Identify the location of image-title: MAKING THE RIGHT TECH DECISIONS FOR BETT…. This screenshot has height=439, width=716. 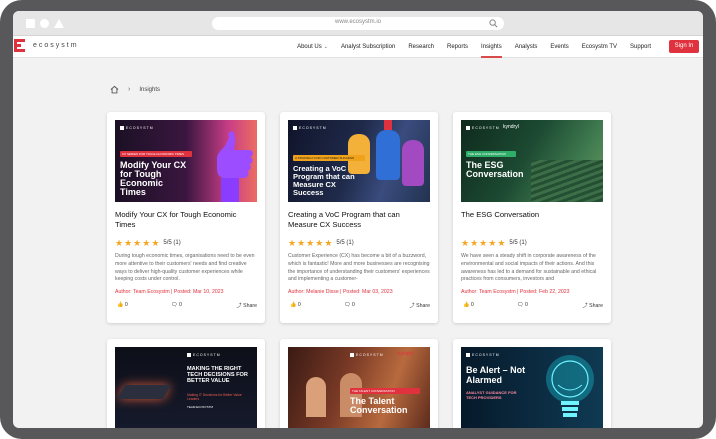
(217, 375).